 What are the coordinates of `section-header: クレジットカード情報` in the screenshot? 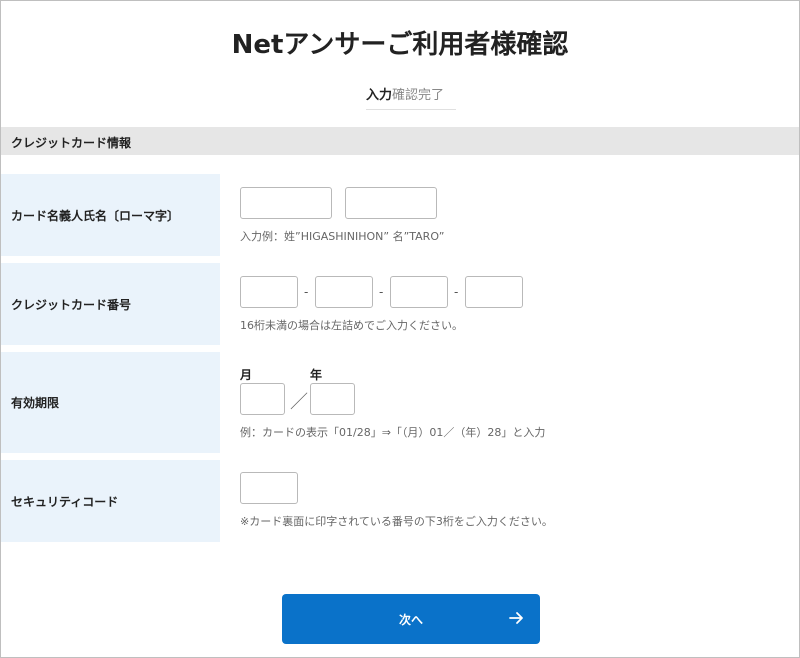 It's located at (400, 141).